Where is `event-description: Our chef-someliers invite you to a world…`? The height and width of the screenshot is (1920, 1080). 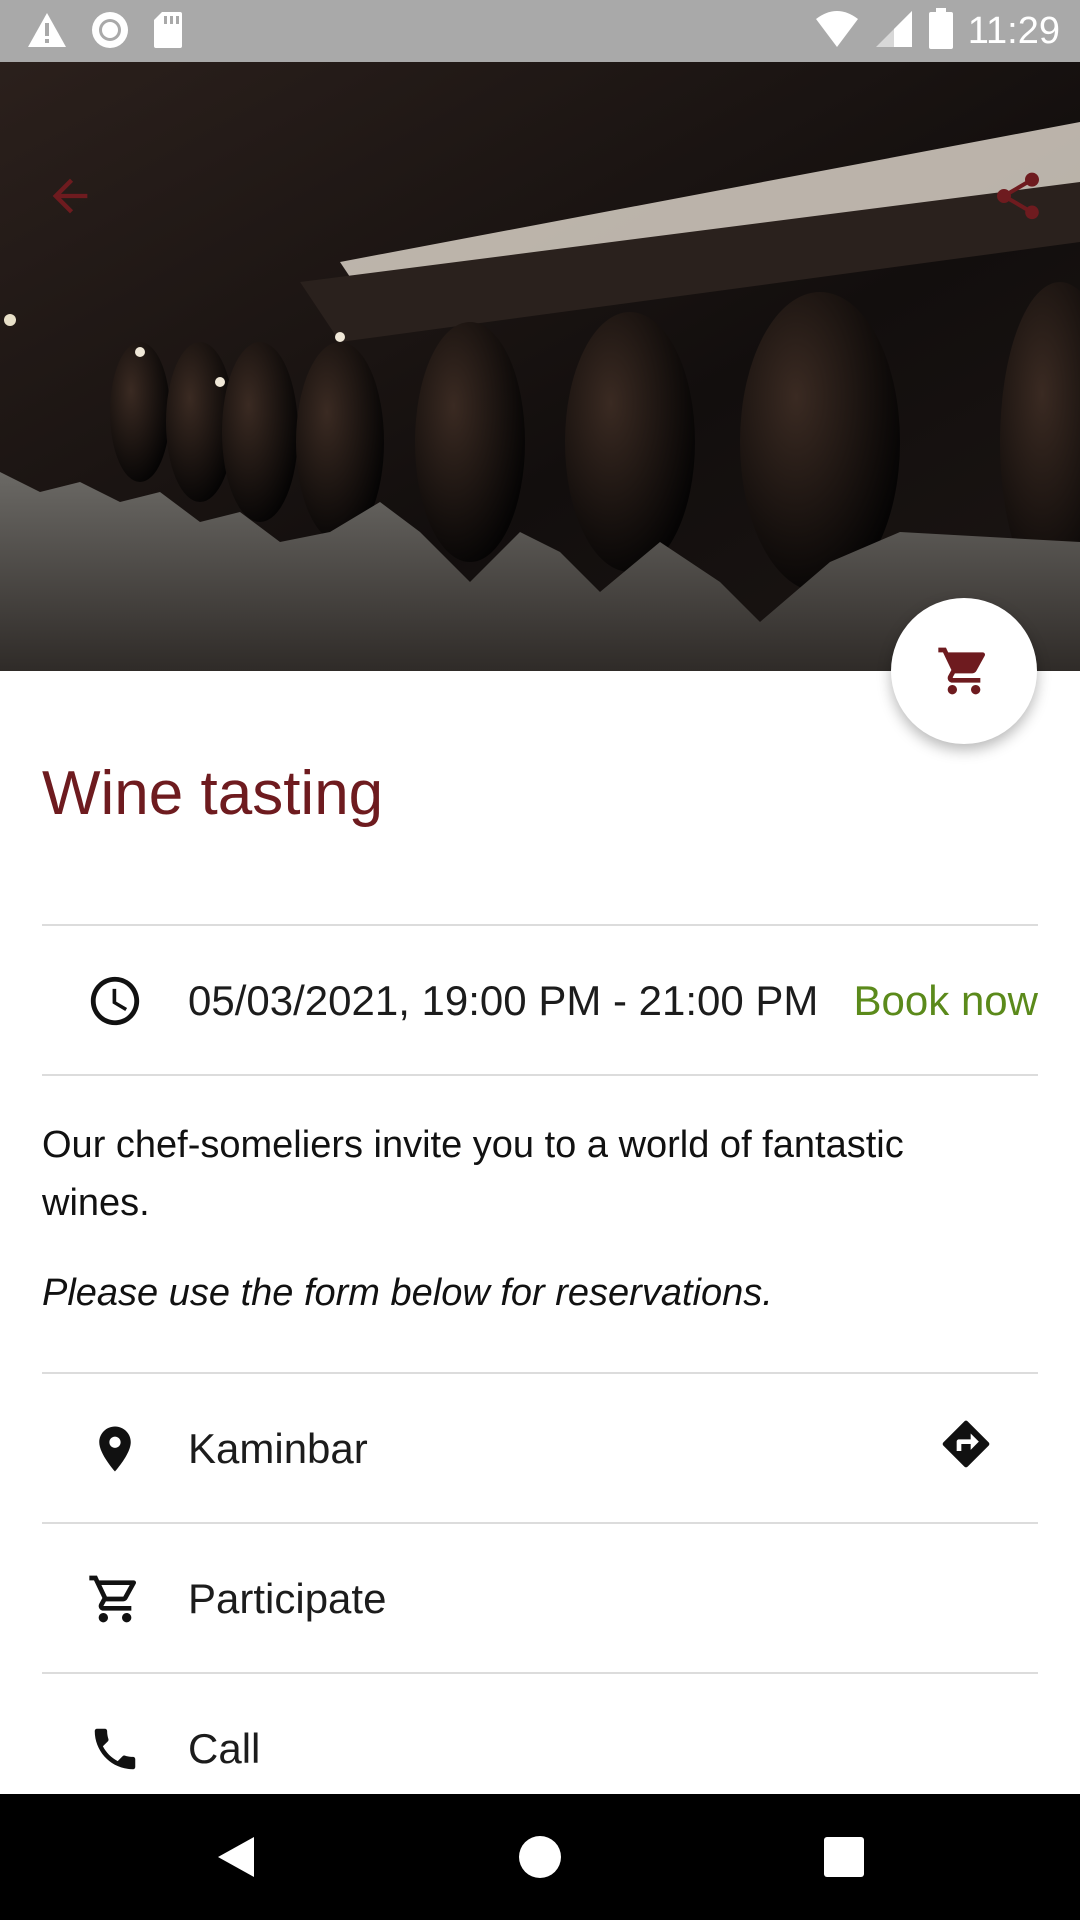 event-description: Our chef-someliers invite you to a world… is located at coordinates (473, 1174).